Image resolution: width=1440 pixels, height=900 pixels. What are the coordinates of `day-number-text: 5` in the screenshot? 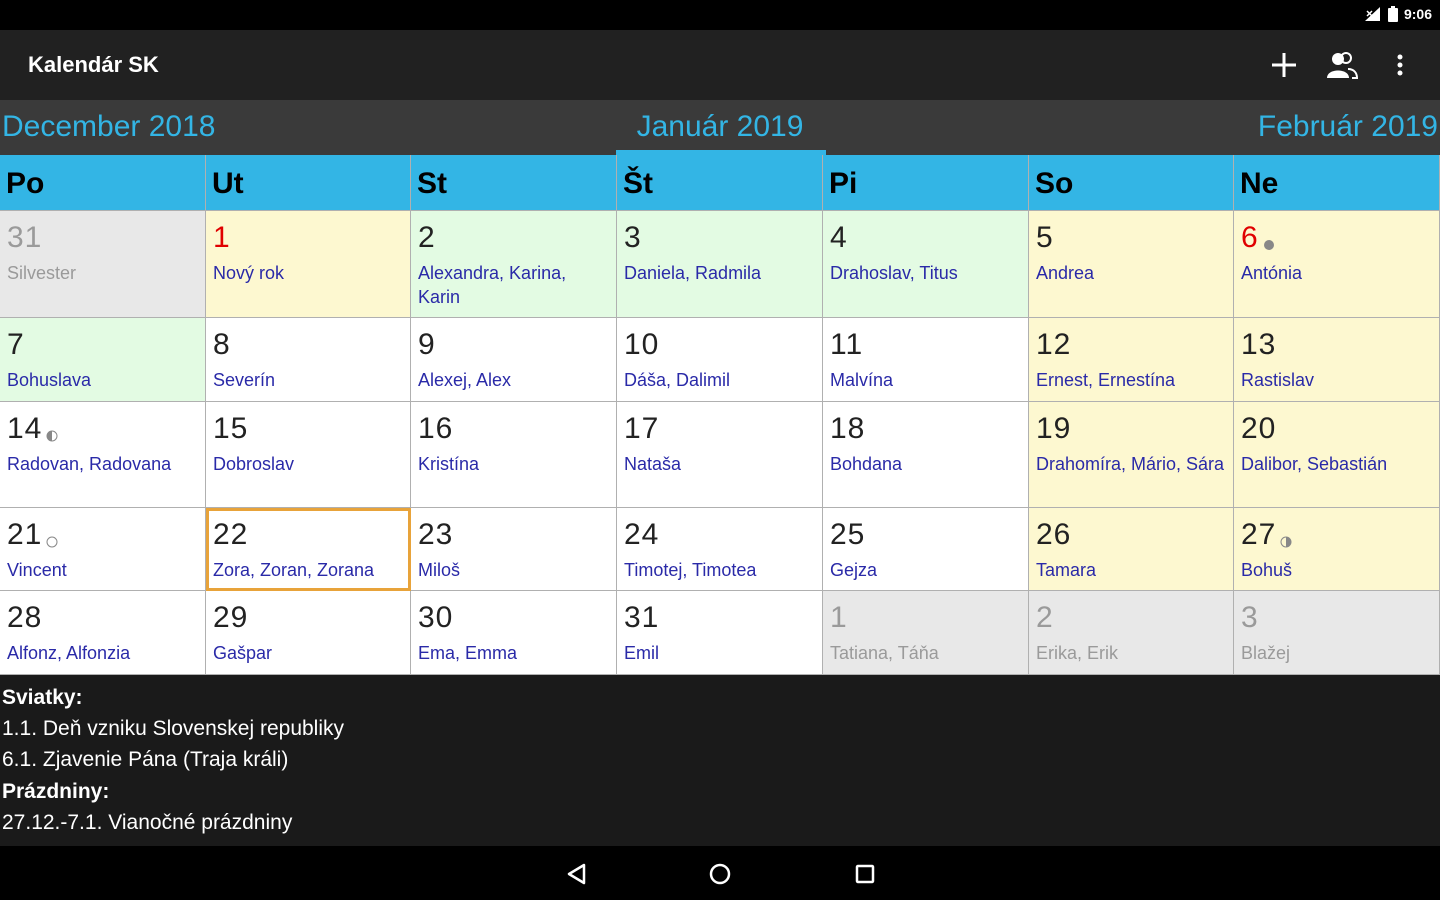 It's located at (1045, 237).